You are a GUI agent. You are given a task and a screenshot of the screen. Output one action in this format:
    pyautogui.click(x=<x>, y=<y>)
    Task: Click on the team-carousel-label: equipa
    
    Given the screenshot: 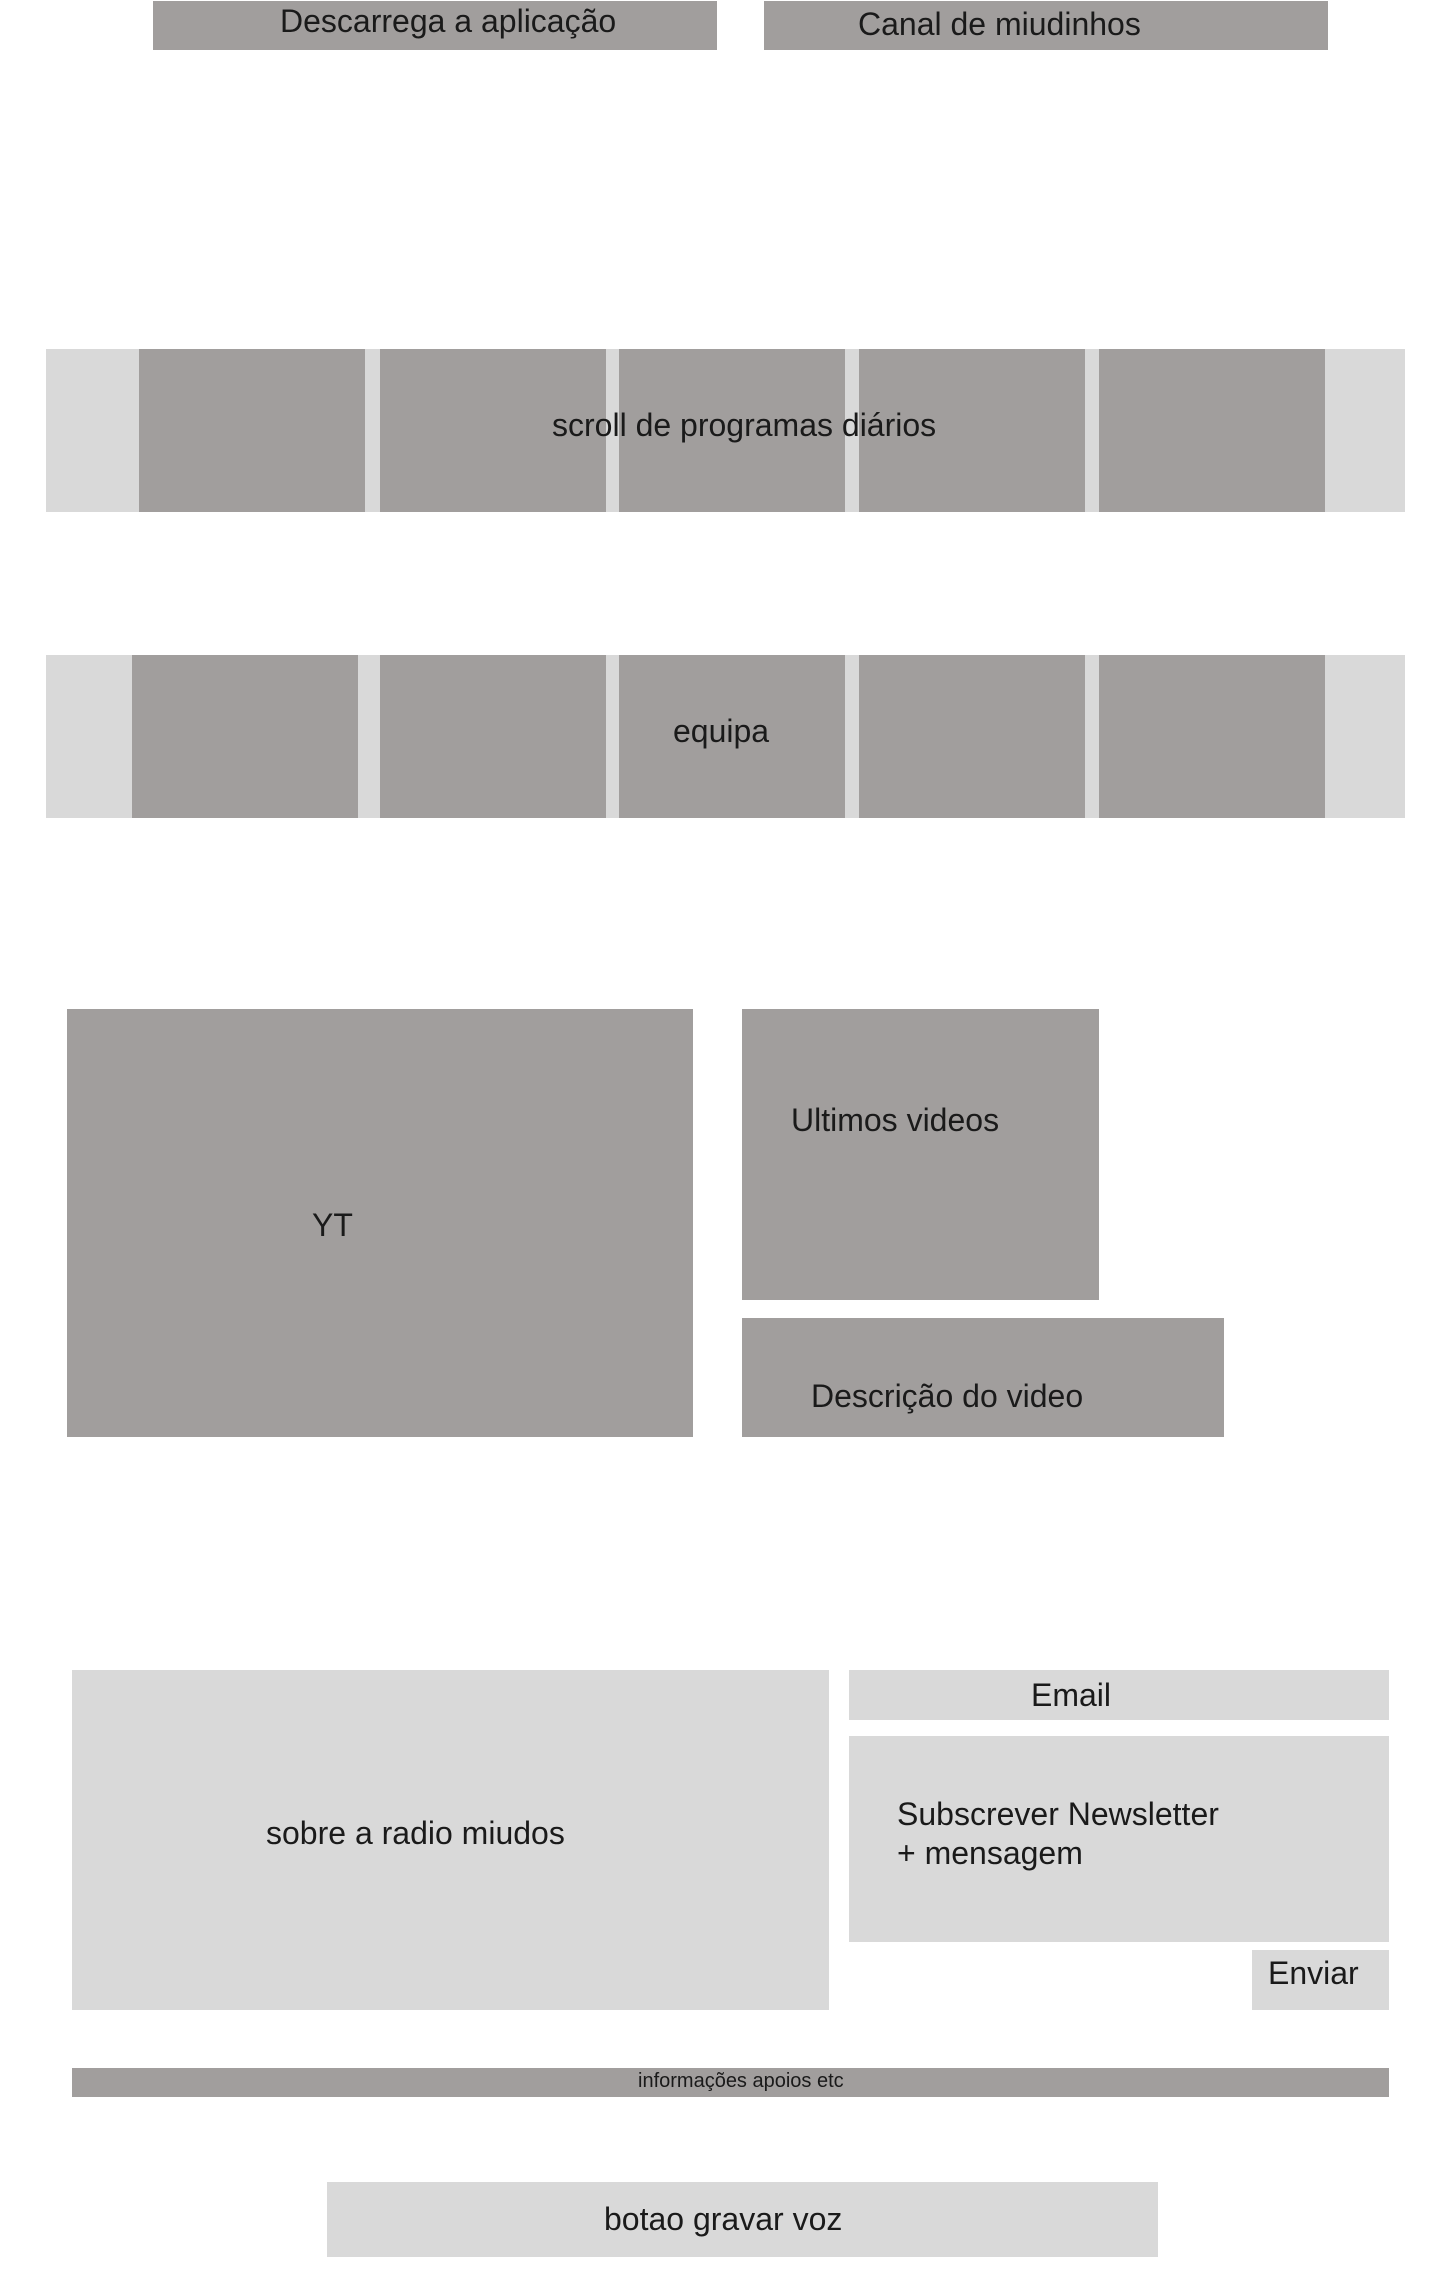 What is the action you would take?
    pyautogui.click(x=721, y=731)
    